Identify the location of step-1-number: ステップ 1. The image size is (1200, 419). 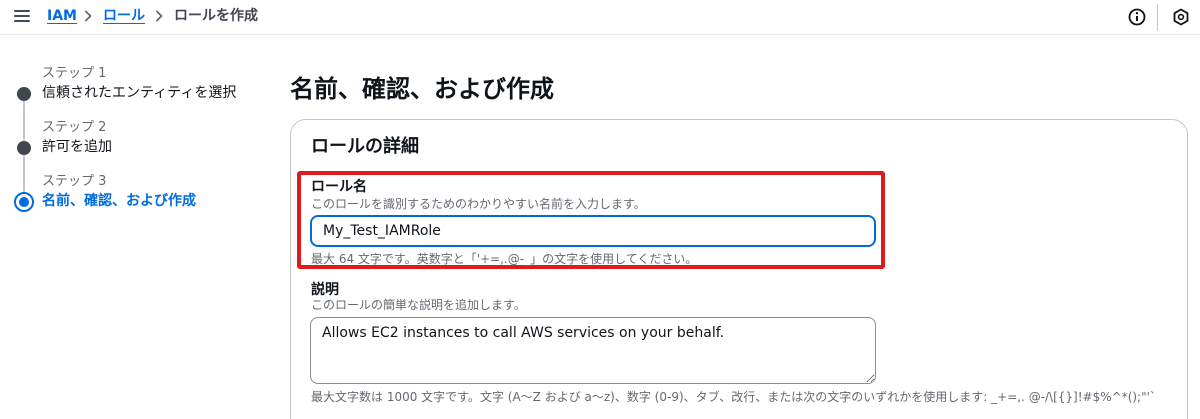
(74, 73).